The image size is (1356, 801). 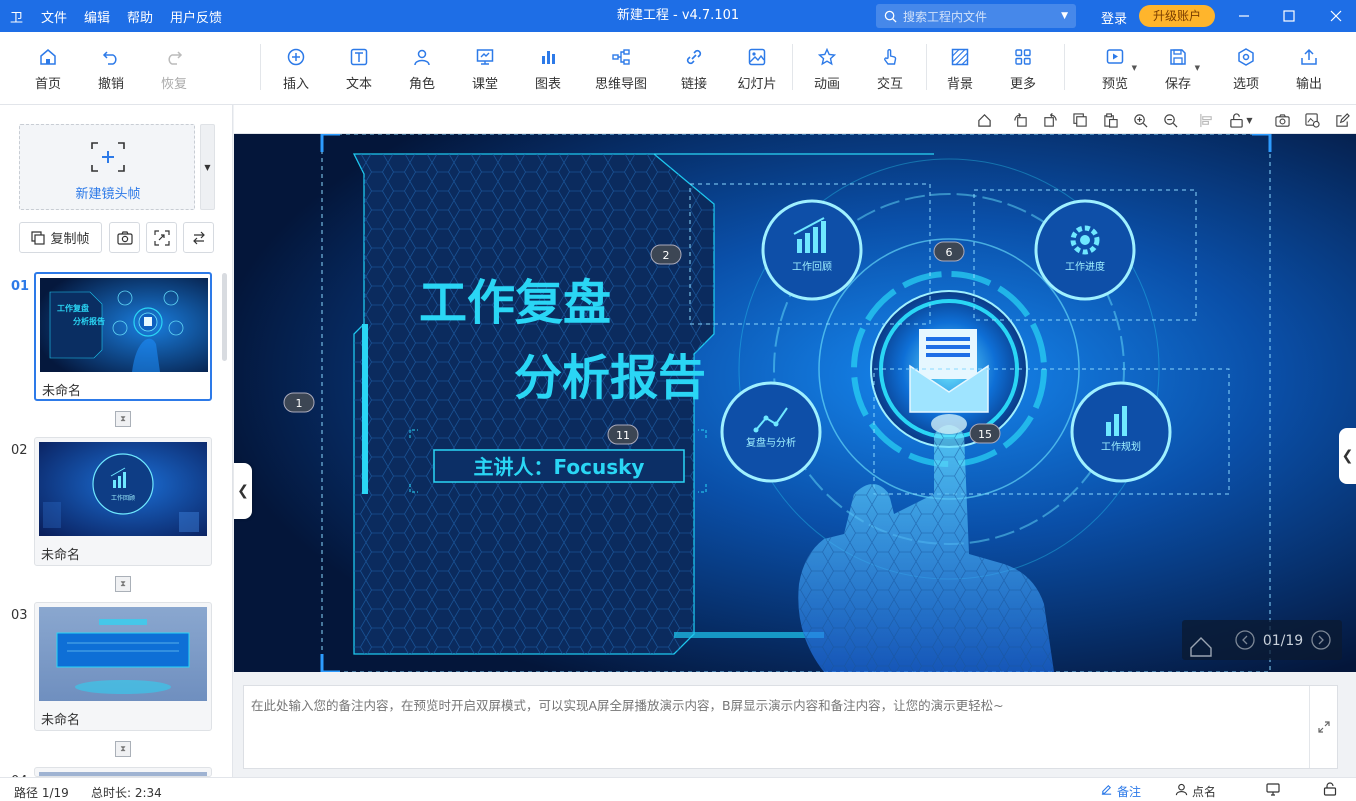 What do you see at coordinates (621, 70) in the screenshot?
I see `mindmap-button: 思维导图` at bounding box center [621, 70].